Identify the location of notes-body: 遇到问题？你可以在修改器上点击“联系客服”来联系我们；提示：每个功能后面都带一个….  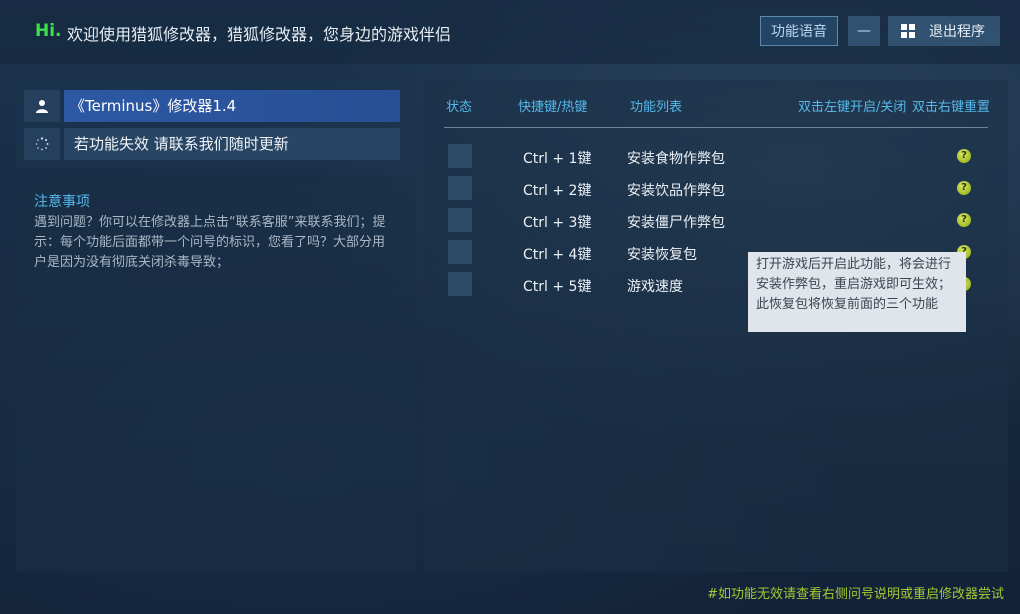
(210, 242).